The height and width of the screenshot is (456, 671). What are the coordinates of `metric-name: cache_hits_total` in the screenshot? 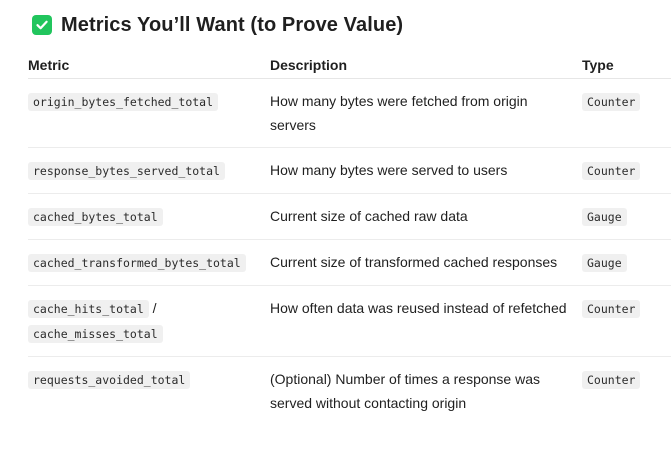 It's located at (88, 309).